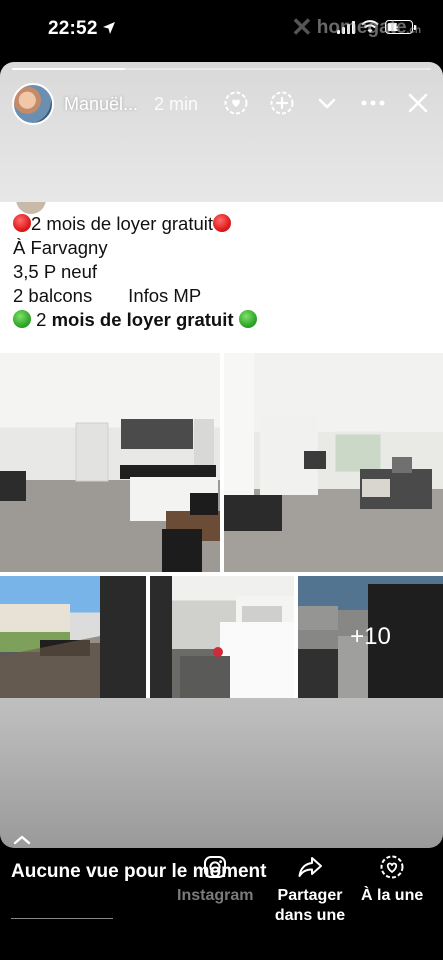  I want to click on highlight-button: À la une, so click(392, 880).